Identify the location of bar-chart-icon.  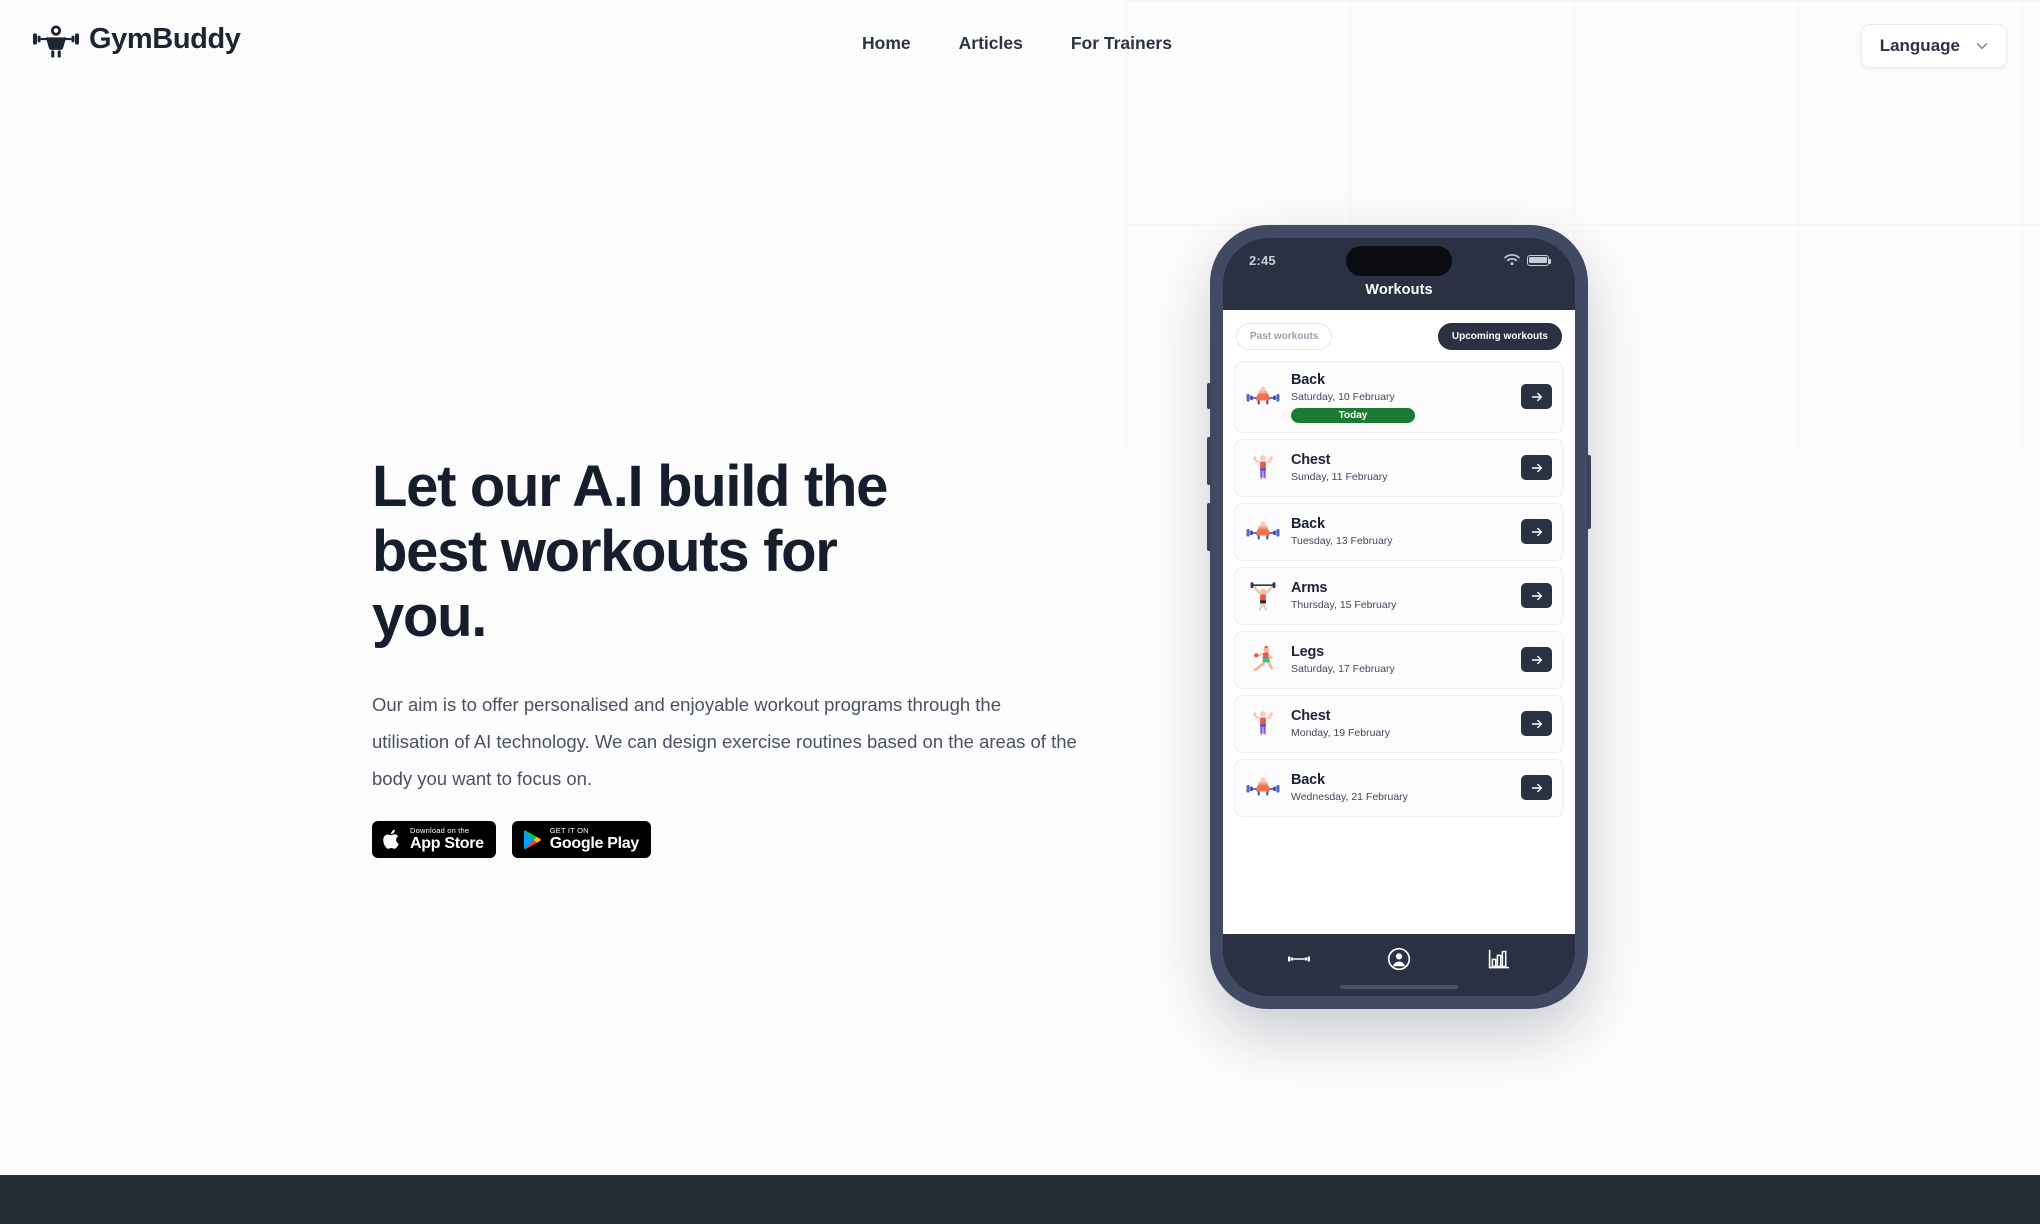
(1499, 959).